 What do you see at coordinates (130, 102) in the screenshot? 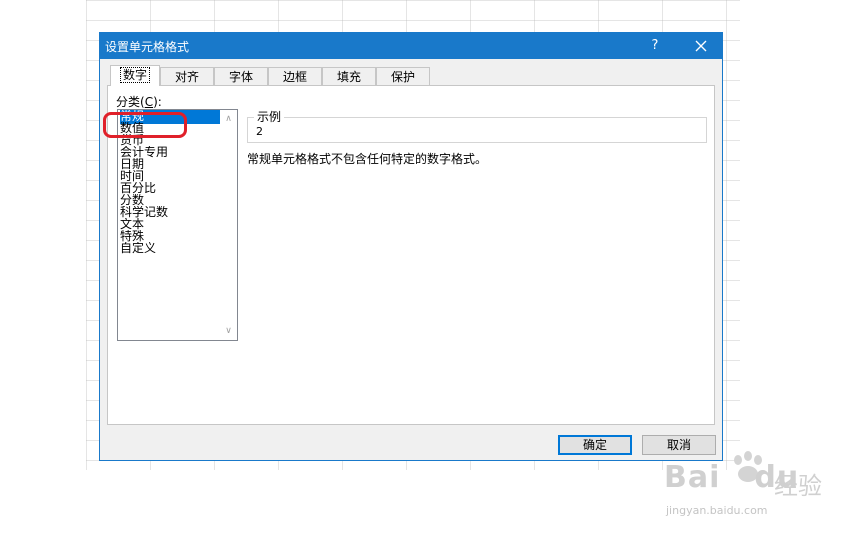
I see `category-label-prefix: 分类(` at bounding box center [130, 102].